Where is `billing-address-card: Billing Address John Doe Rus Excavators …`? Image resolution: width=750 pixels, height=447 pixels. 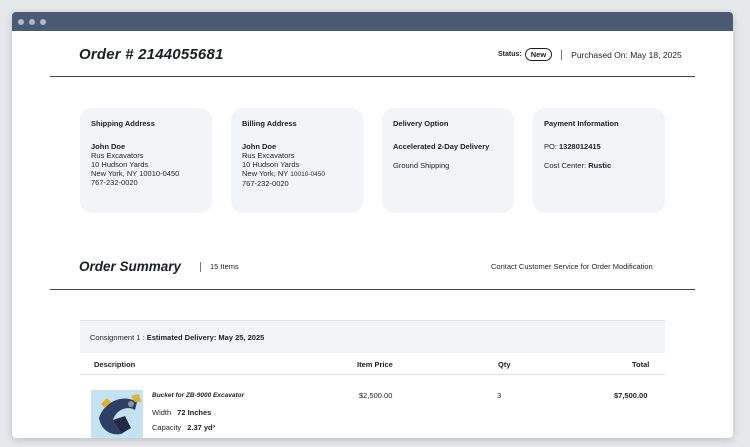 billing-address-card: Billing Address John Doe Rus Excavators … is located at coordinates (297, 160).